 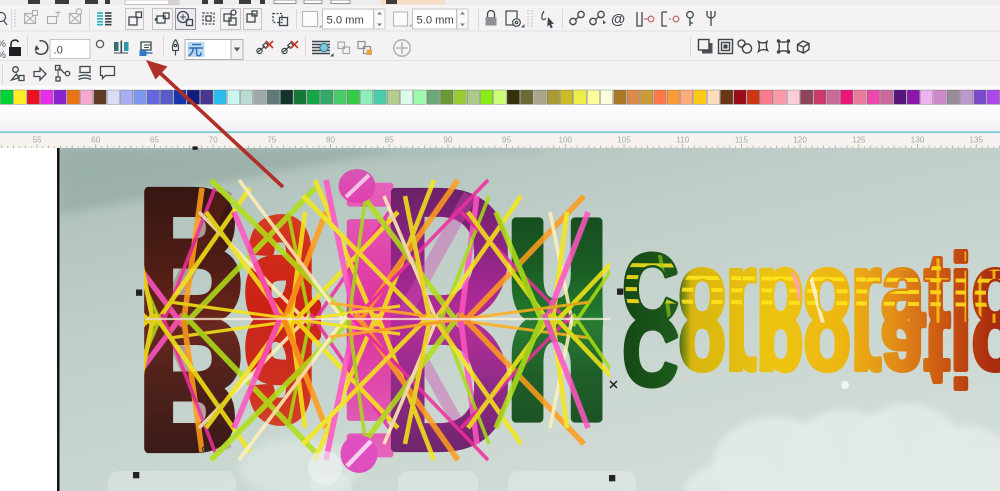 I want to click on svg-text: 130, so click(x=918, y=139).